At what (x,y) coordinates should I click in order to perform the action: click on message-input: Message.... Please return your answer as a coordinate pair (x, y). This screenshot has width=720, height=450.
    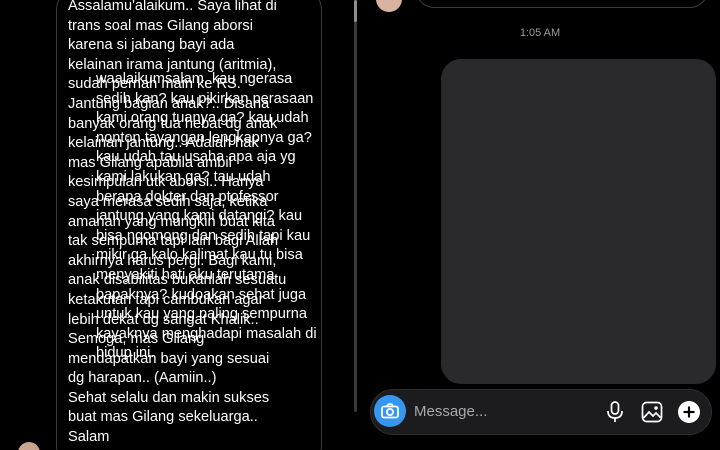
    Looking at the image, I should click on (450, 411).